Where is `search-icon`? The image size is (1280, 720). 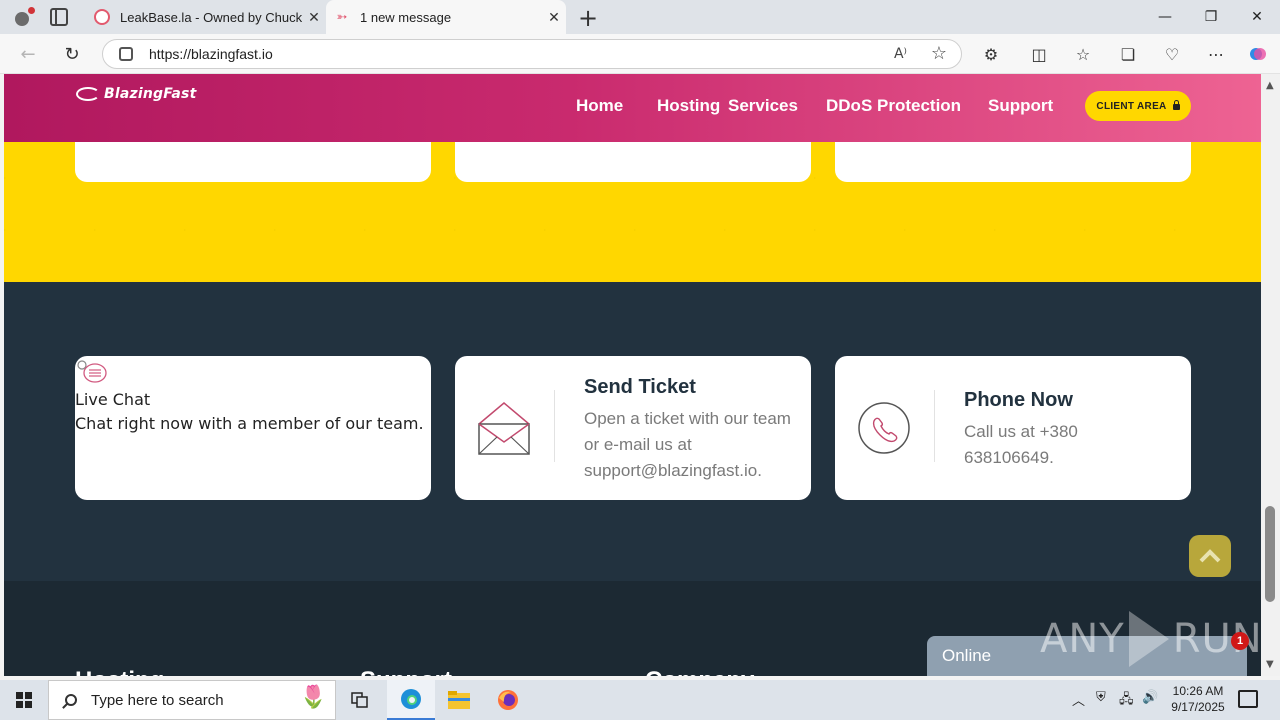
search-icon is located at coordinates (71, 700).